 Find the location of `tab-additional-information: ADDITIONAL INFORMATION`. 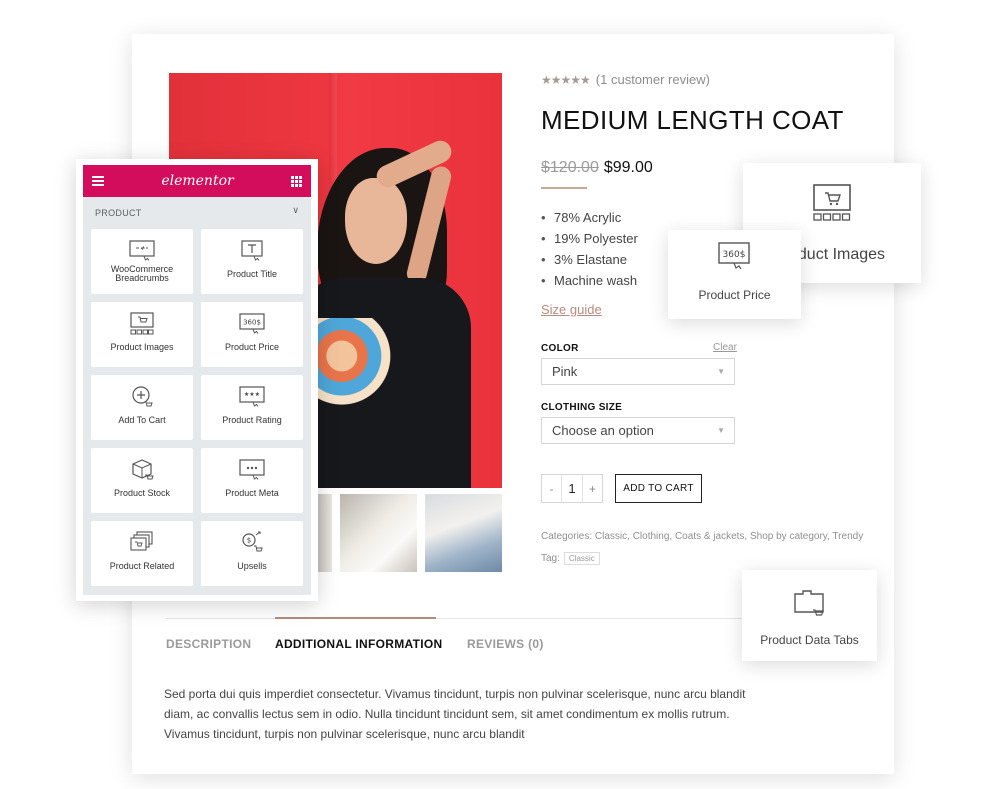

tab-additional-information: ADDITIONAL INFORMATION is located at coordinates (358, 644).